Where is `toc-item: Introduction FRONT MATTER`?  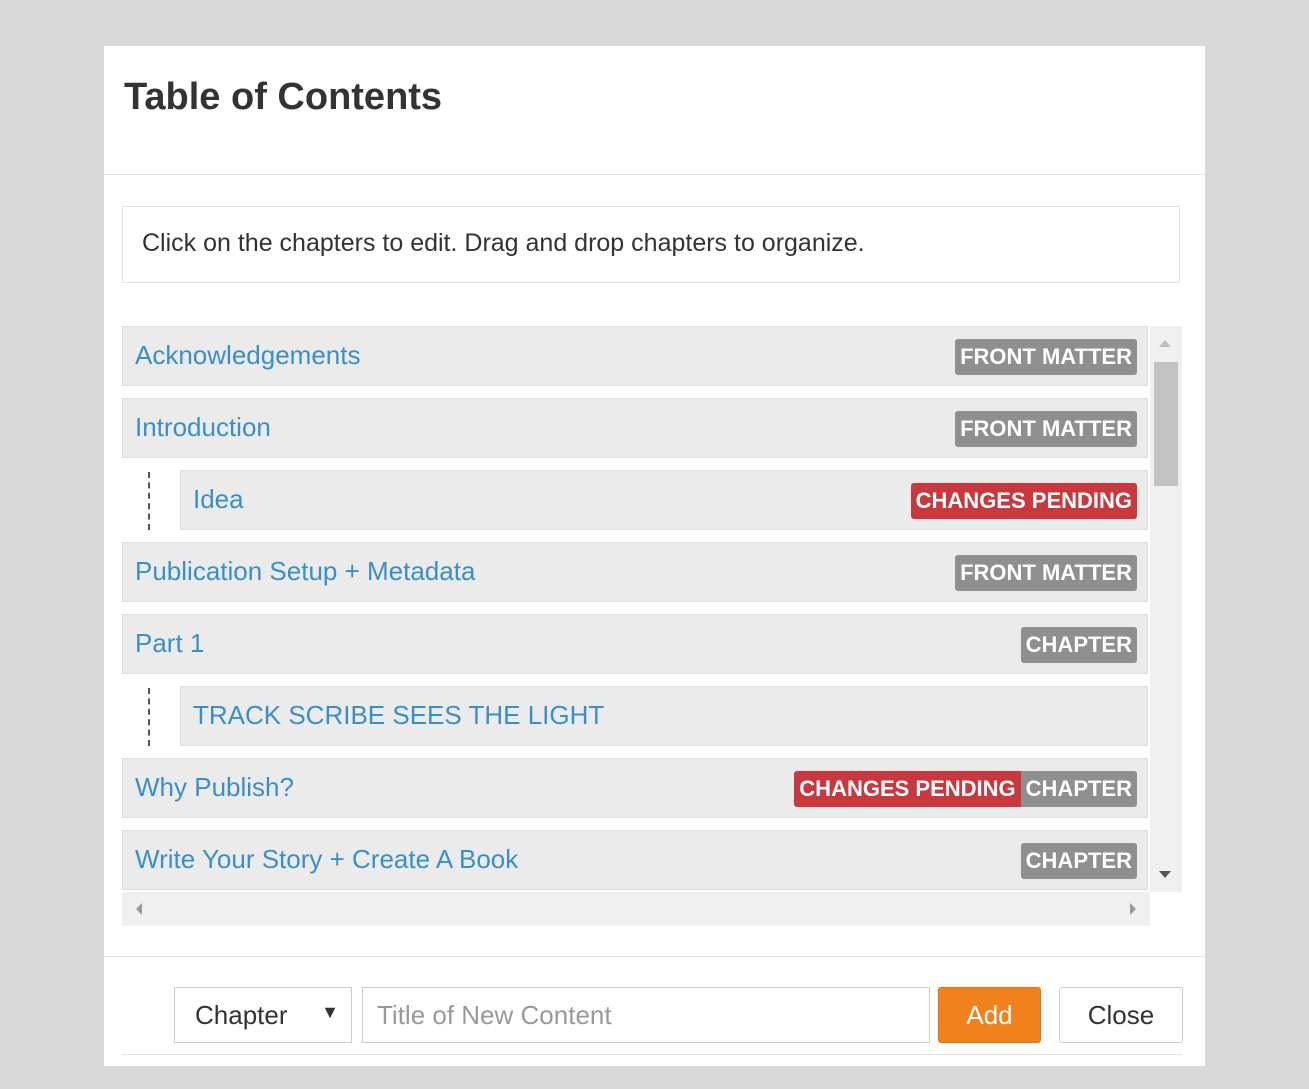
toc-item: Introduction FRONT MATTER is located at coordinates (635, 428).